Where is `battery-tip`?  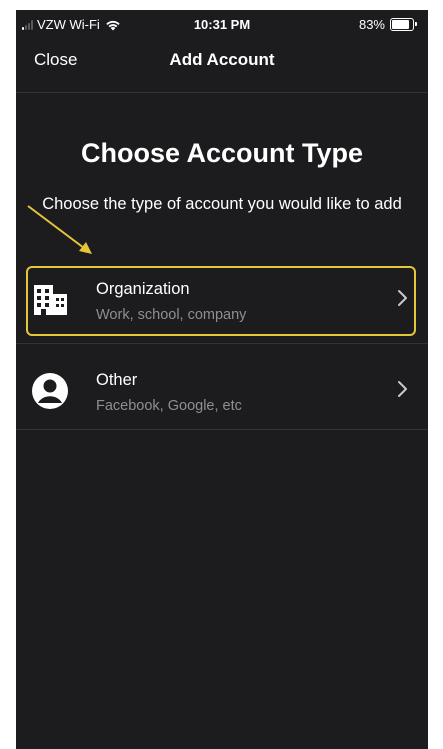
battery-tip is located at coordinates (416, 24).